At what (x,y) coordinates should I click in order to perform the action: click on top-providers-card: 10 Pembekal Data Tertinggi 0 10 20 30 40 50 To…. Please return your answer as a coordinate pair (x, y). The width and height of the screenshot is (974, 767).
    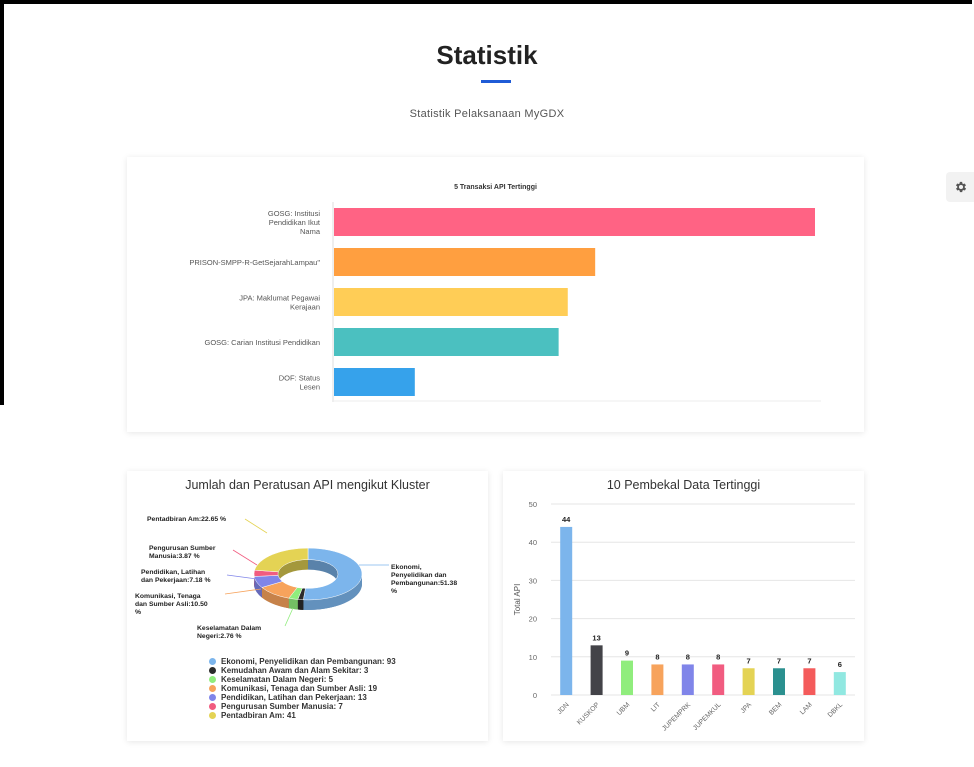
    Looking at the image, I should click on (683, 606).